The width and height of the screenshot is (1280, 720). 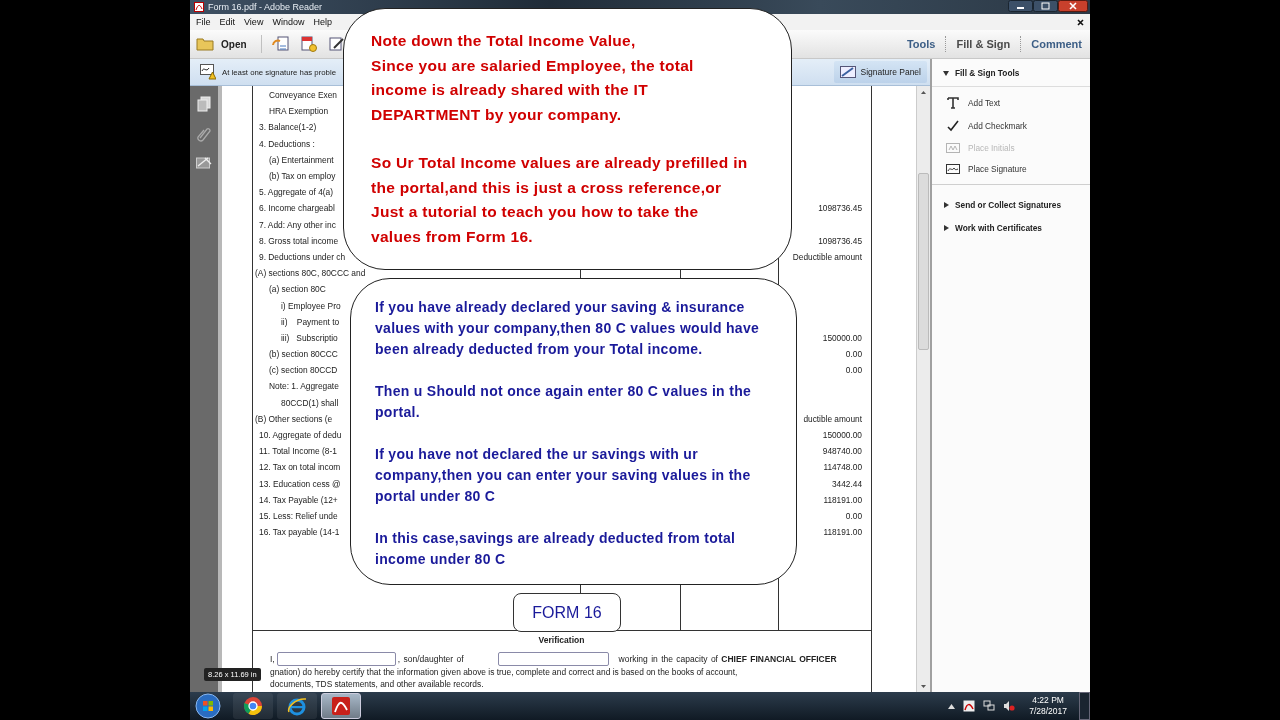 What do you see at coordinates (1048, 711) in the screenshot?
I see `date-text: 7/28/2017` at bounding box center [1048, 711].